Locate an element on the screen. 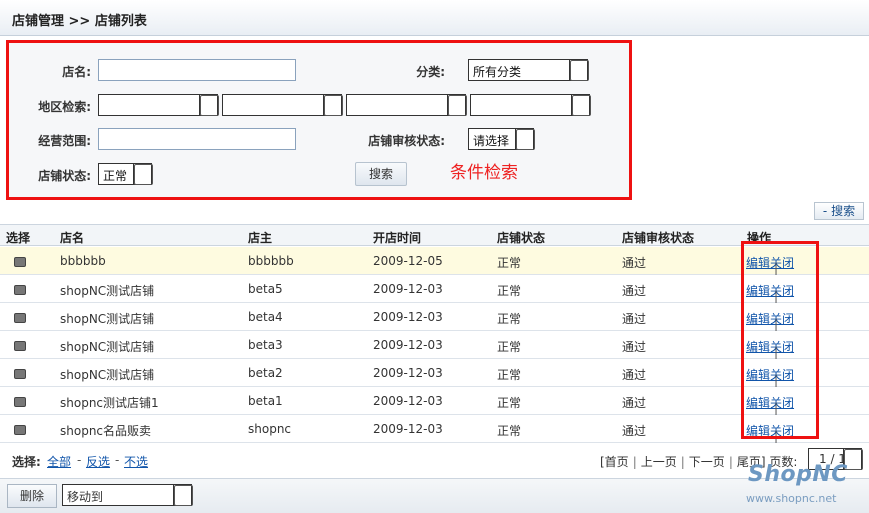  next-page-link: 下一页 is located at coordinates (707, 462).